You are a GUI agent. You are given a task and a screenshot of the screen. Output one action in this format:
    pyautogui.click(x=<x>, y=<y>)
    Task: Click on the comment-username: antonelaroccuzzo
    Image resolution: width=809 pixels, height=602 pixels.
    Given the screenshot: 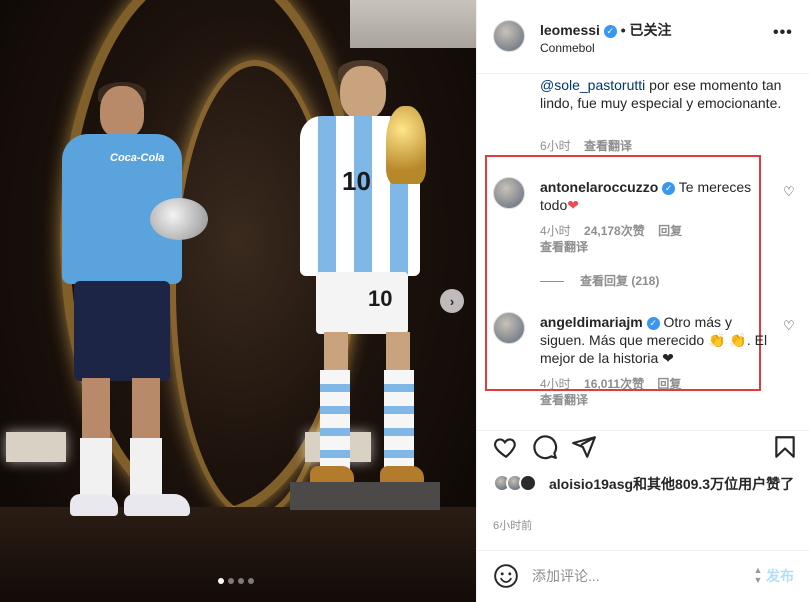 What is the action you would take?
    pyautogui.click(x=599, y=187)
    